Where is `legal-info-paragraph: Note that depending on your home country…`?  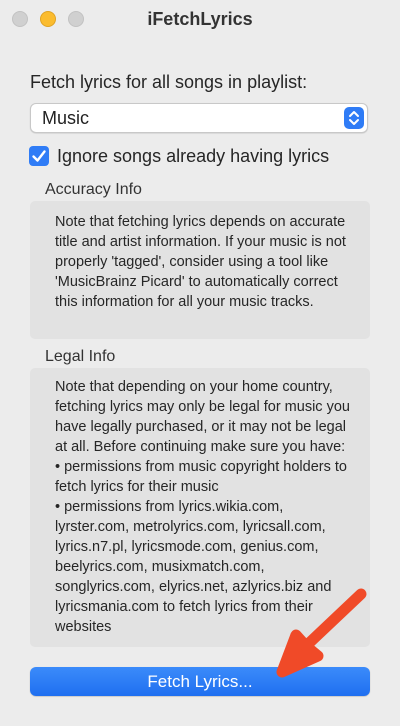 legal-info-paragraph: Note that depending on your home country… is located at coordinates (202, 417).